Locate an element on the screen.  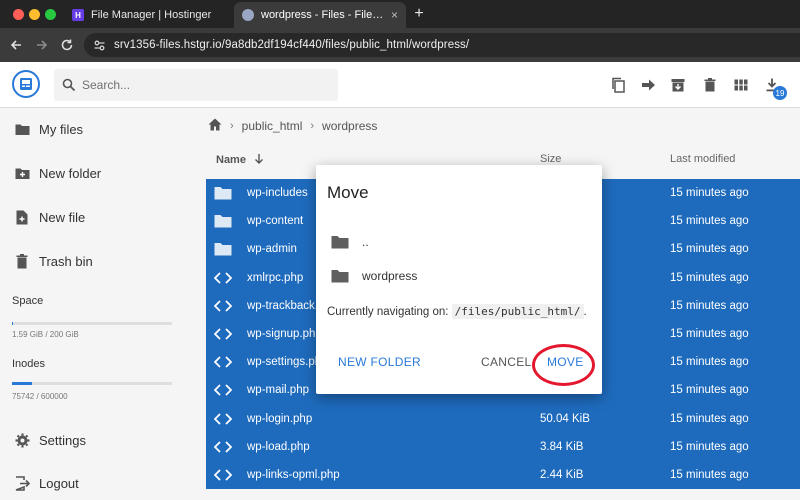
current-path: /files/public_html/ is located at coordinates (517, 311).